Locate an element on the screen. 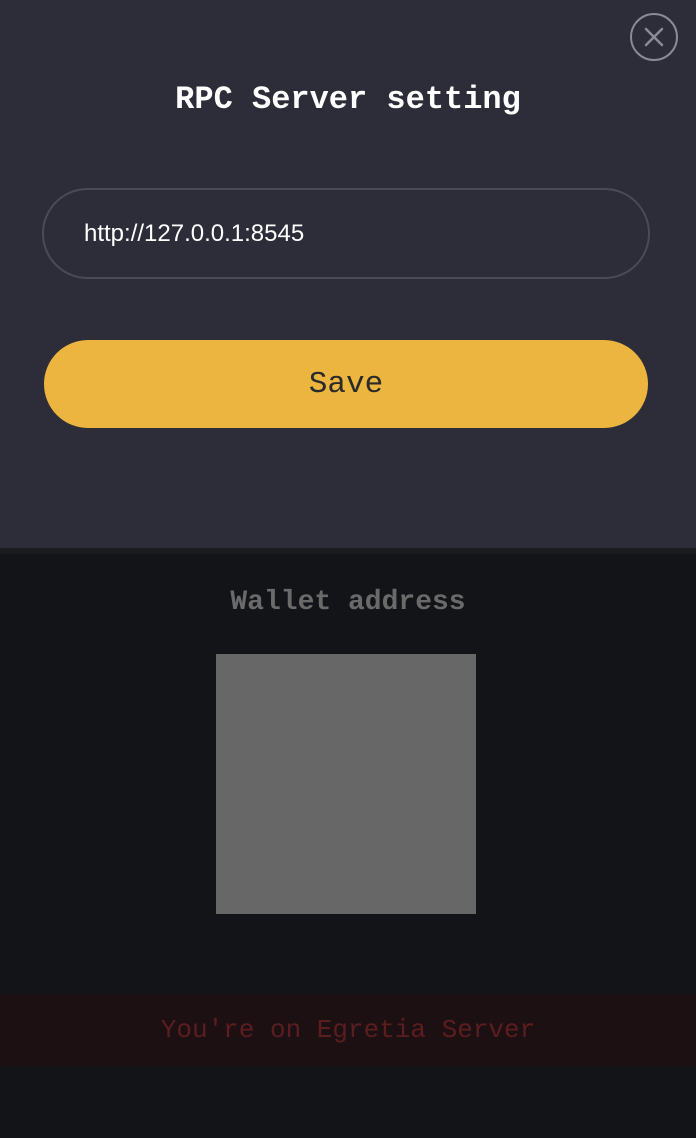 Image resolution: width=696 pixels, height=1138 pixels. server-banner: You're on Egretia Server is located at coordinates (348, 1030).